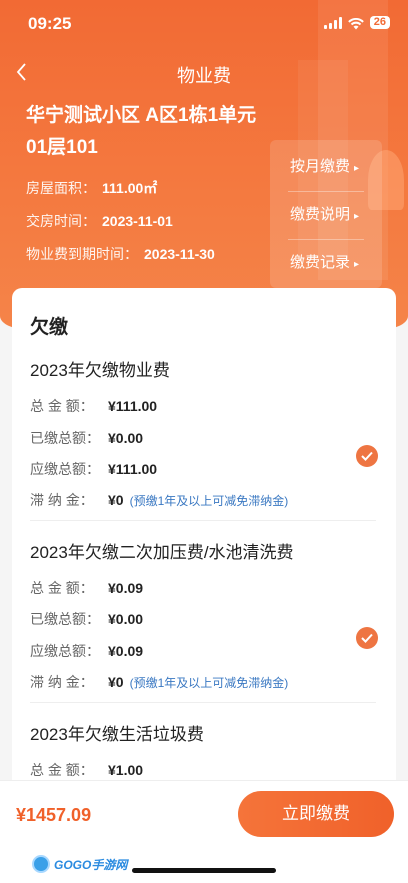  Describe the element at coordinates (82, 254) in the screenshot. I see `expire-label: 物业费到期时间：` at that location.